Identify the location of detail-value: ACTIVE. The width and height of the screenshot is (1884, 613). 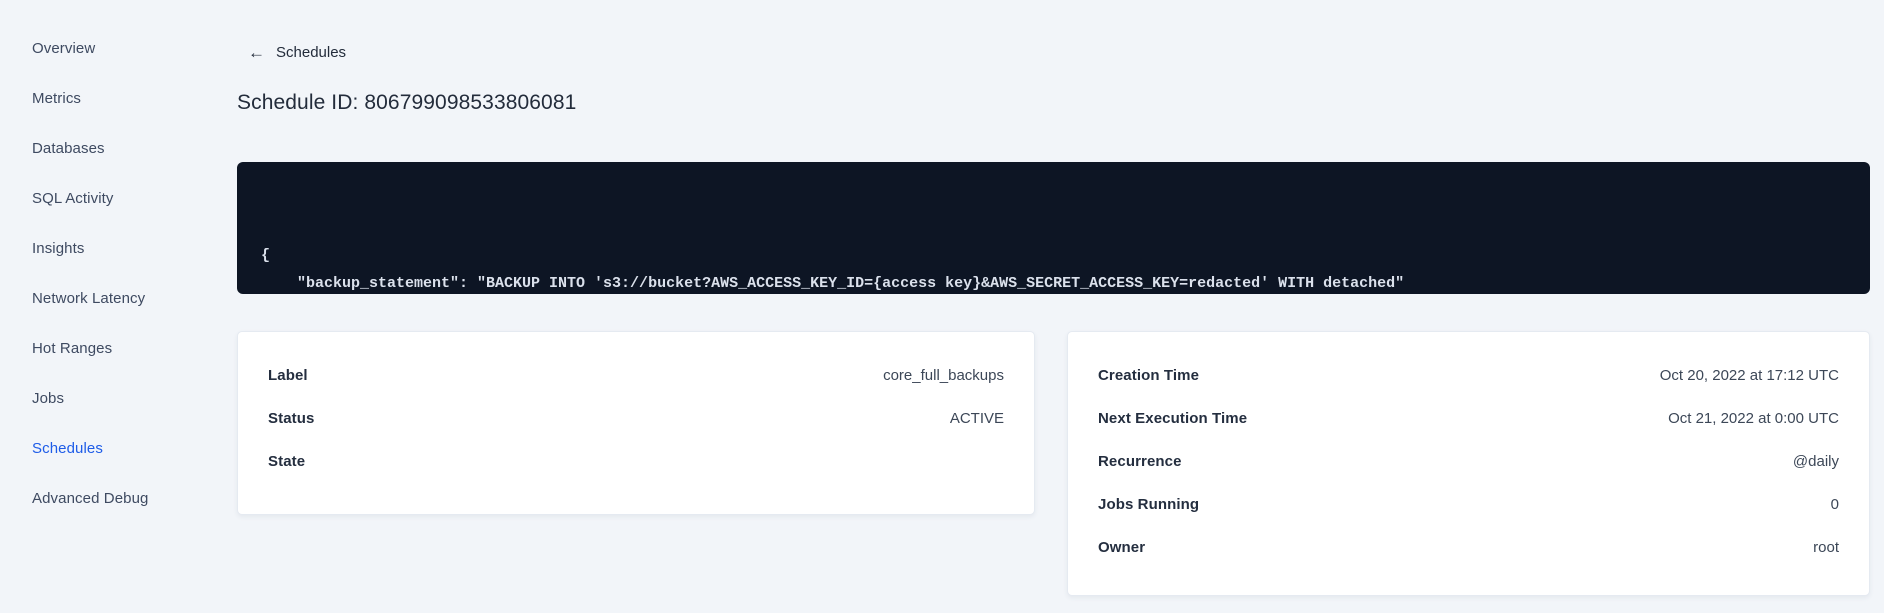
(976, 418).